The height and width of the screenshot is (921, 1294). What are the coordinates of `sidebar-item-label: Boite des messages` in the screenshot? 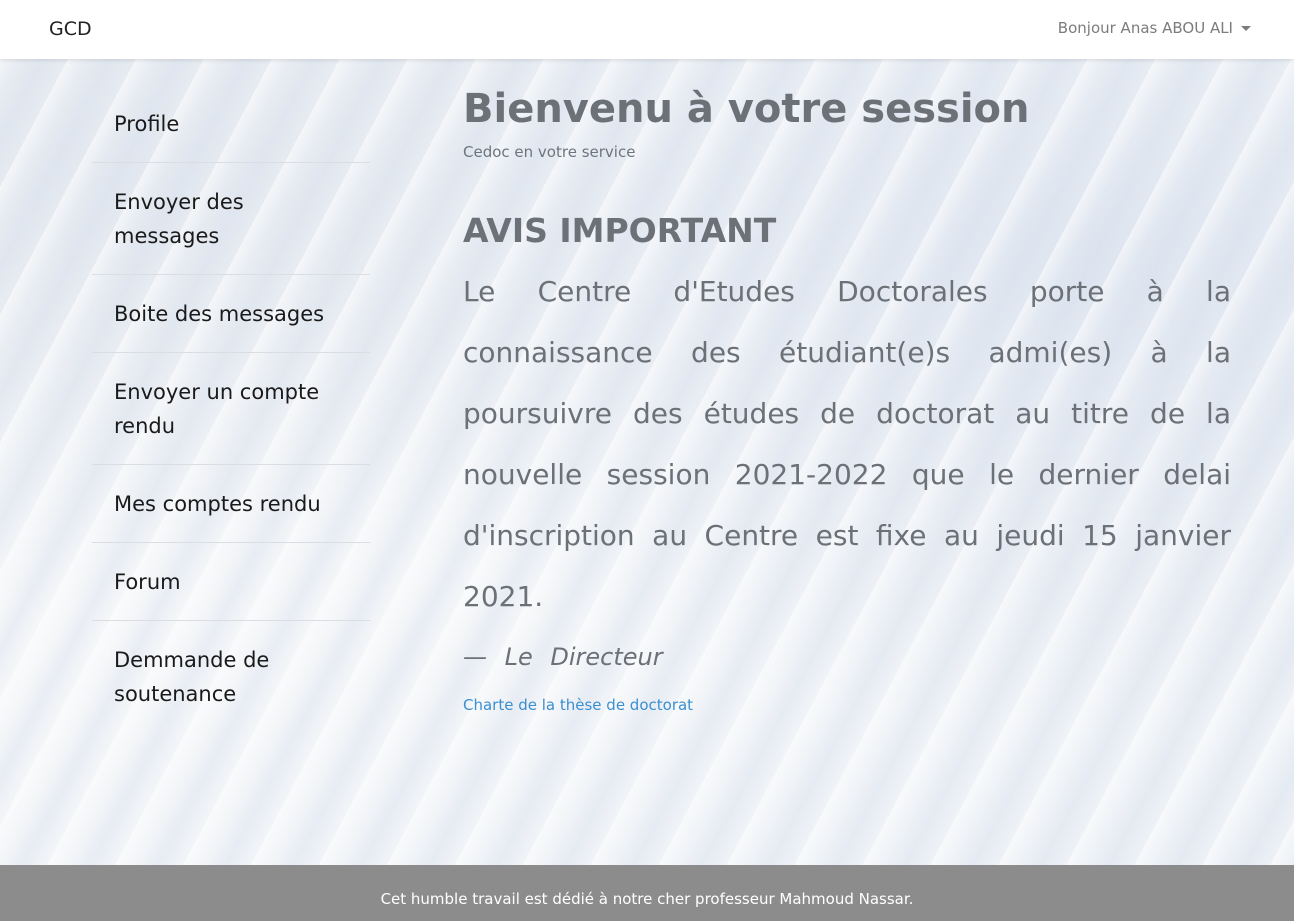 It's located at (219, 314).